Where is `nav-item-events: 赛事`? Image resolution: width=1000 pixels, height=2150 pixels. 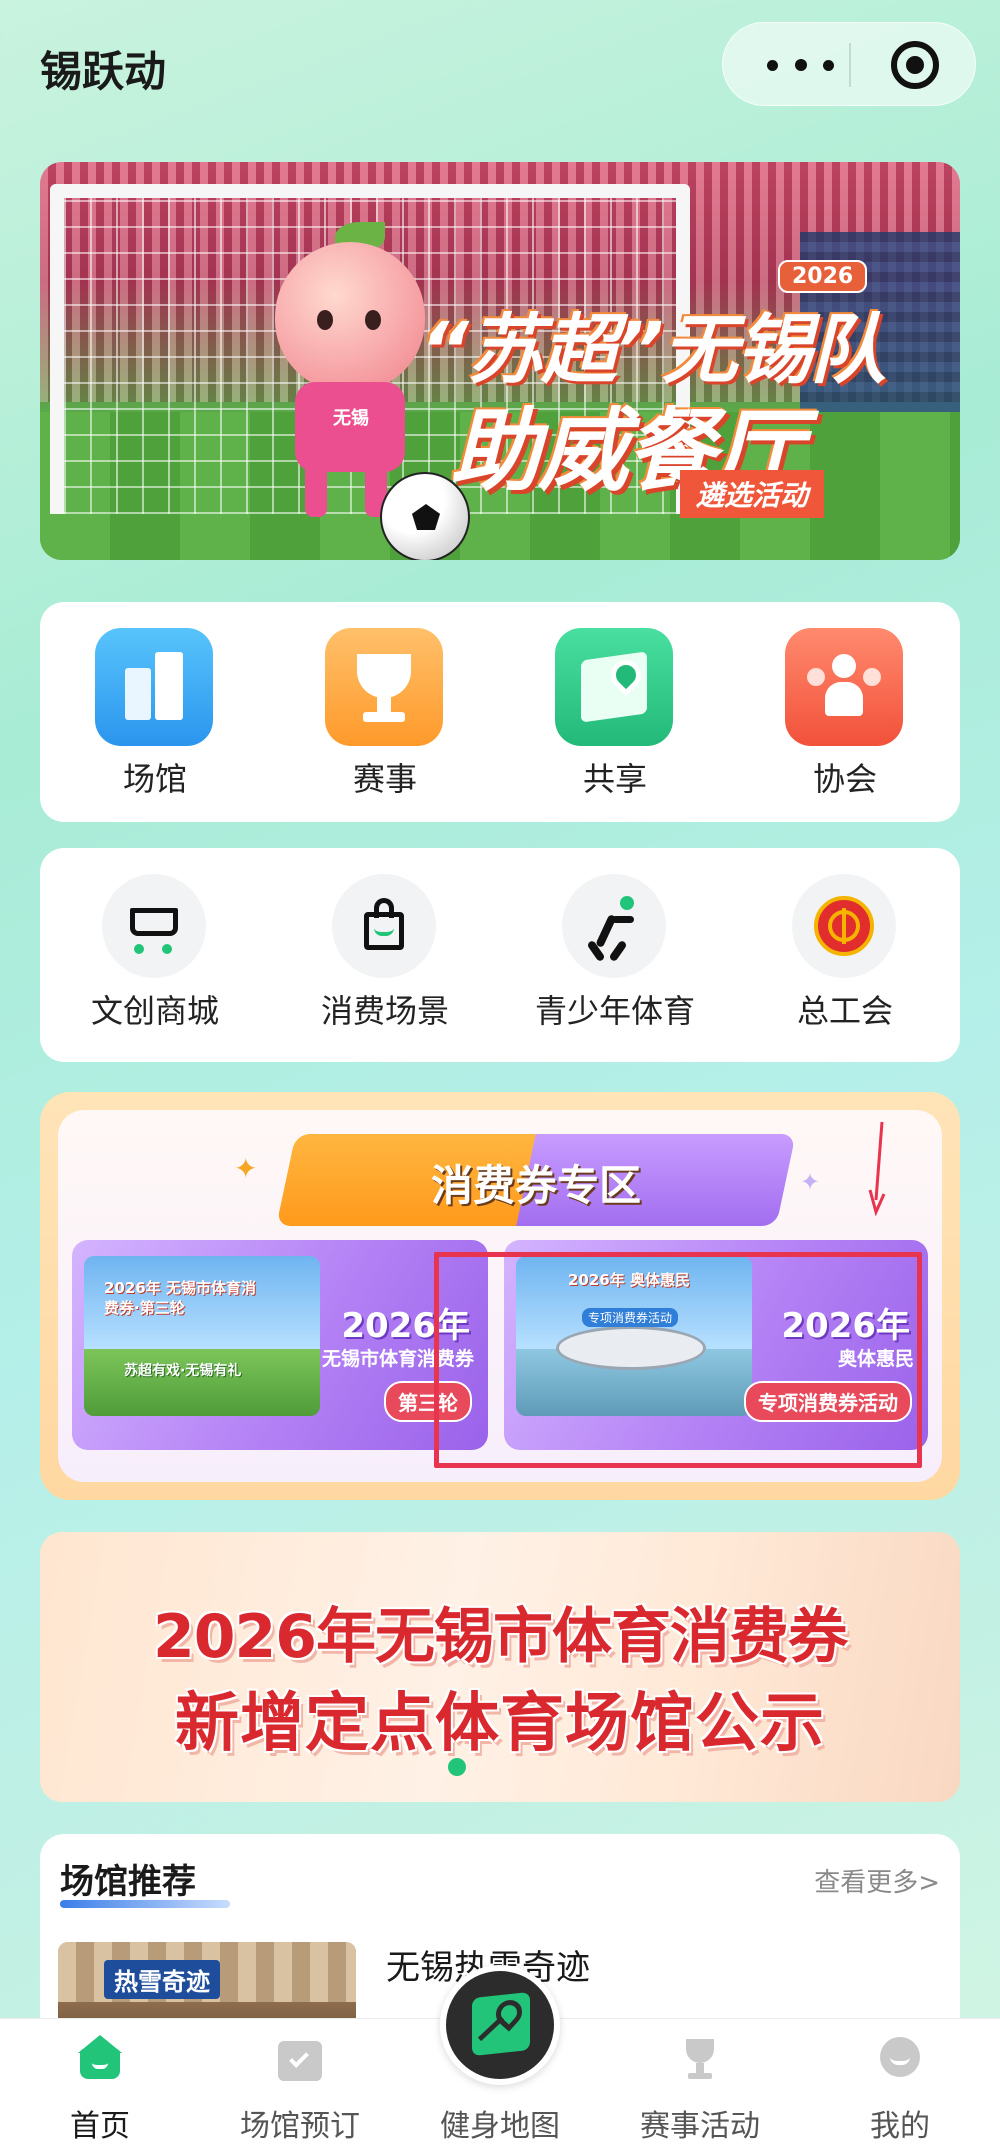
nav-item-events: 赛事 is located at coordinates (385, 712).